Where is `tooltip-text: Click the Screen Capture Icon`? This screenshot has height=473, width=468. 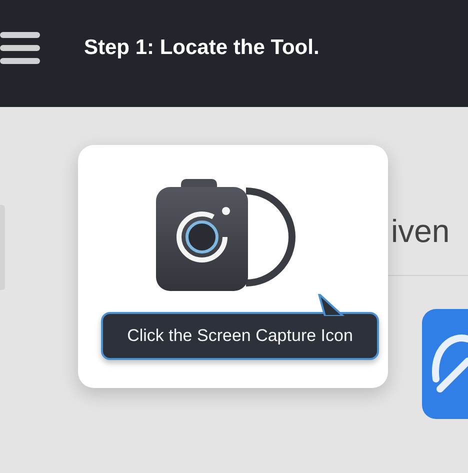 tooltip-text: Click the Screen Capture Icon is located at coordinates (240, 336).